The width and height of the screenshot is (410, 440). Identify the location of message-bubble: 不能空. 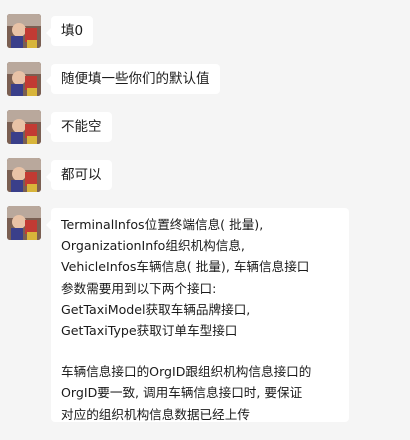
(79, 127).